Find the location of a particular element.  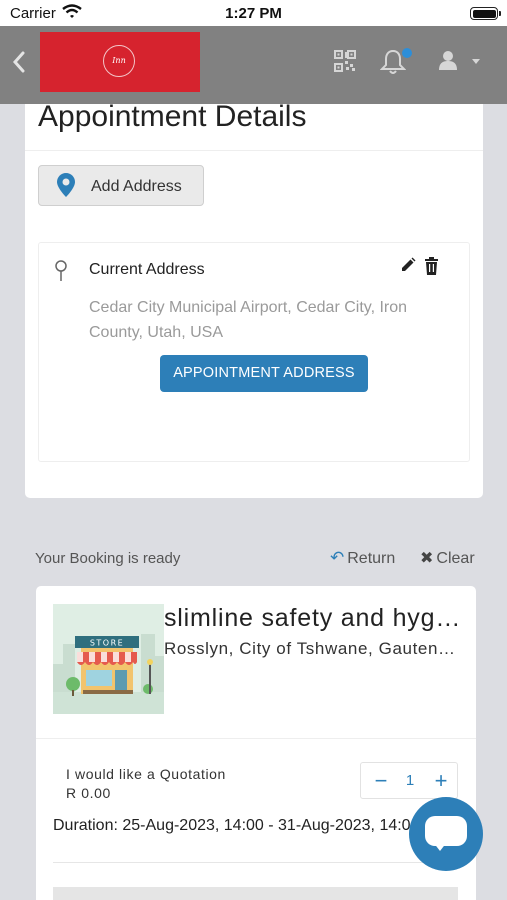

notification-dot is located at coordinates (407, 53).